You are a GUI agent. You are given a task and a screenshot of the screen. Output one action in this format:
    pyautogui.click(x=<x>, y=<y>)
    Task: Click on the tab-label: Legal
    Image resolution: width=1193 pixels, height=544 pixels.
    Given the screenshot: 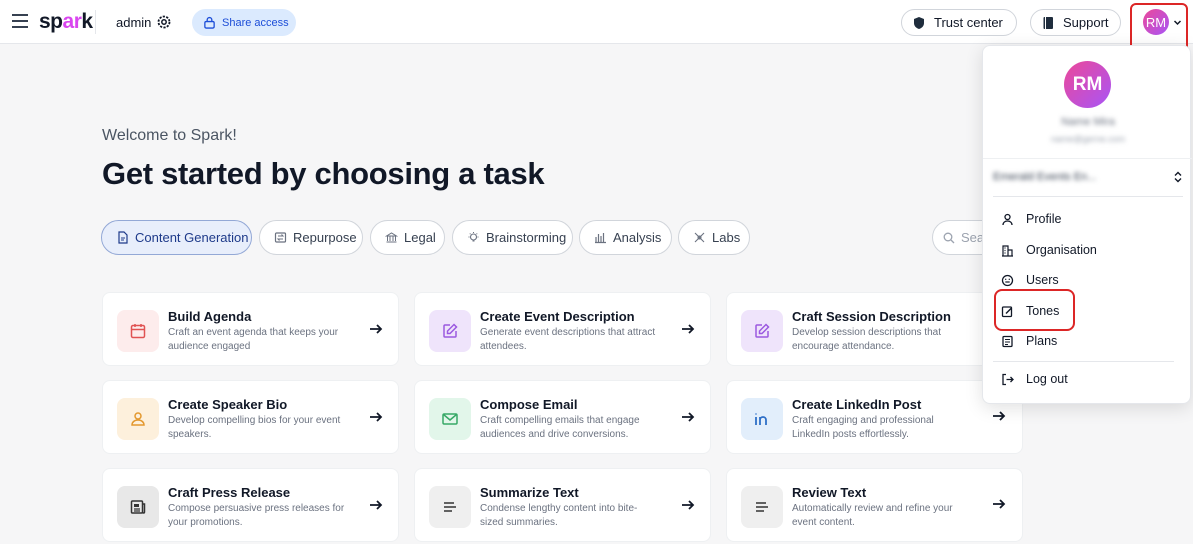 What is the action you would take?
    pyautogui.click(x=420, y=237)
    